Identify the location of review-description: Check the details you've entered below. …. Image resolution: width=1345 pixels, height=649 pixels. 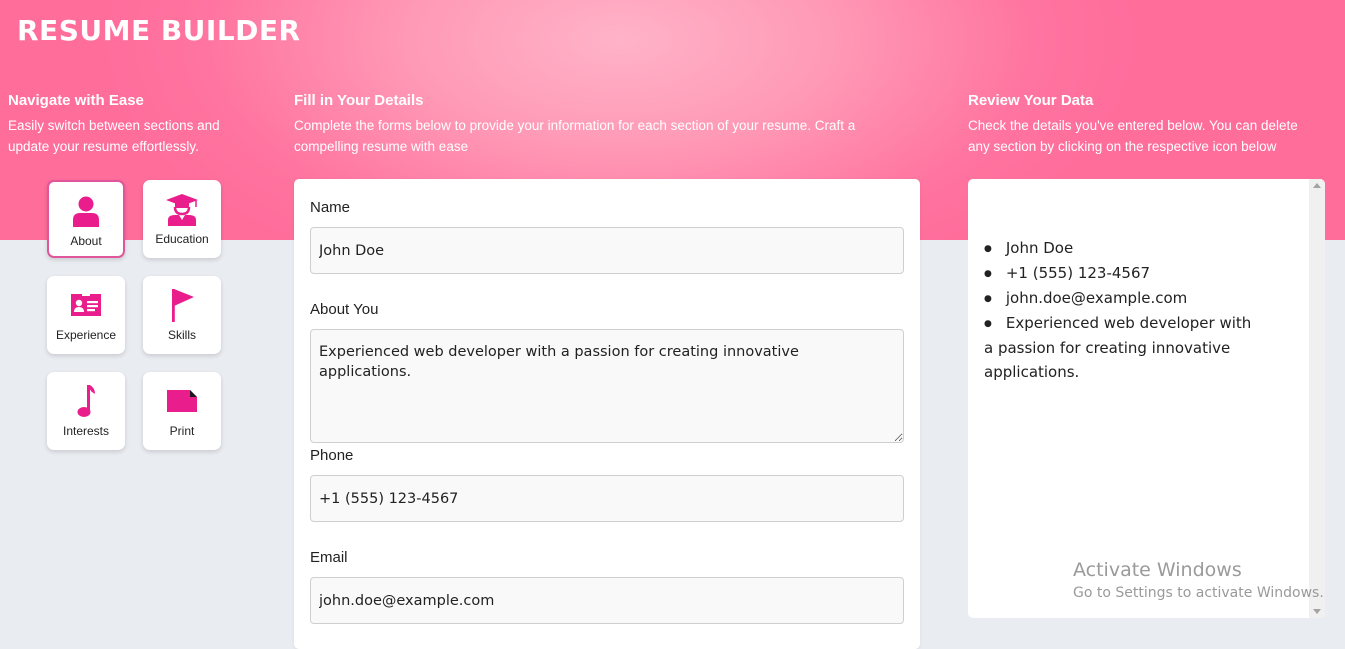
(1133, 136).